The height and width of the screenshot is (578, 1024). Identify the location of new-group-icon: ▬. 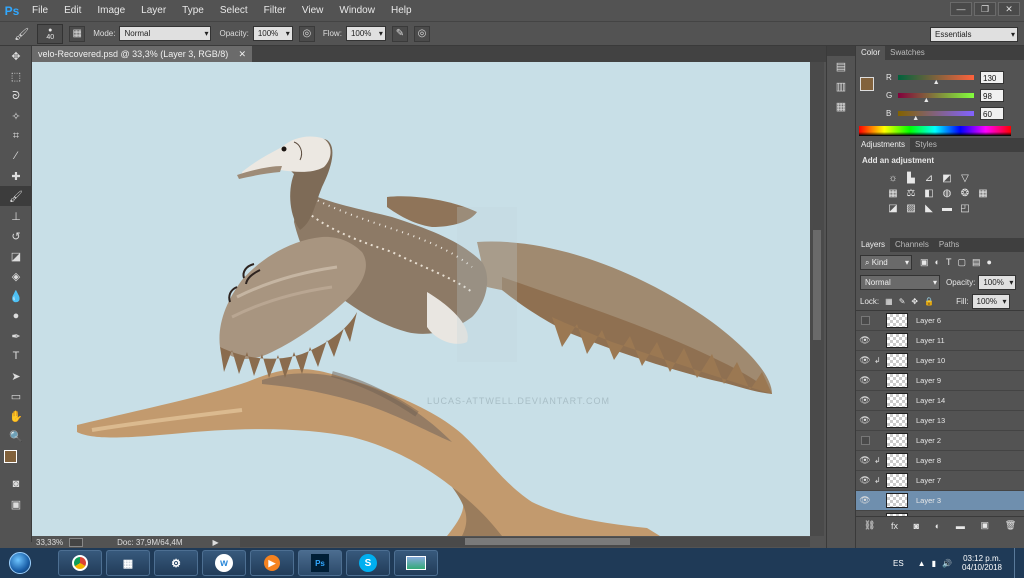
(960, 526).